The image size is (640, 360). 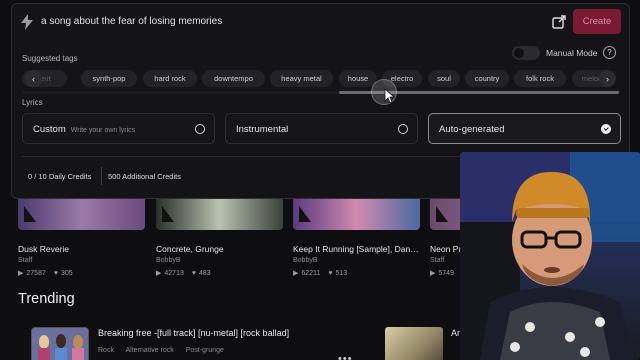 What do you see at coordinates (472, 129) in the screenshot?
I see `option-label: Auto-generated` at bounding box center [472, 129].